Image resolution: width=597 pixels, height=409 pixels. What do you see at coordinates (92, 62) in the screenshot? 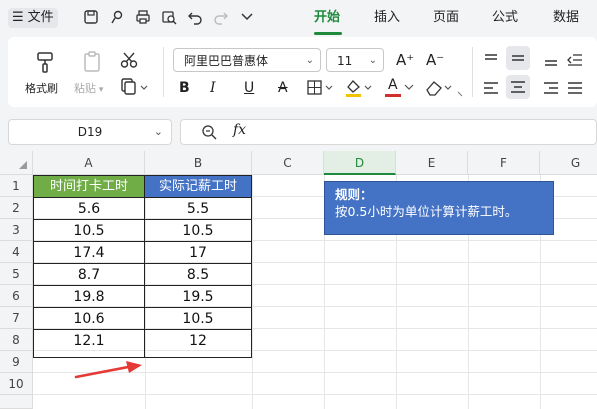
I see `paste-icon` at bounding box center [92, 62].